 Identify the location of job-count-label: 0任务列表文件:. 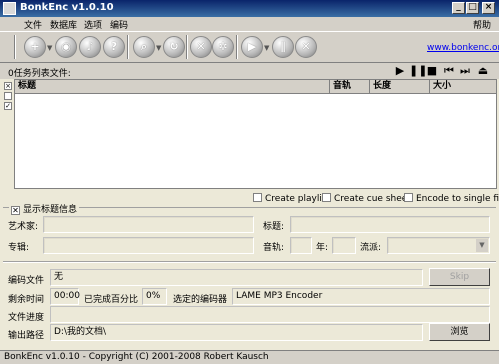
(39, 74).